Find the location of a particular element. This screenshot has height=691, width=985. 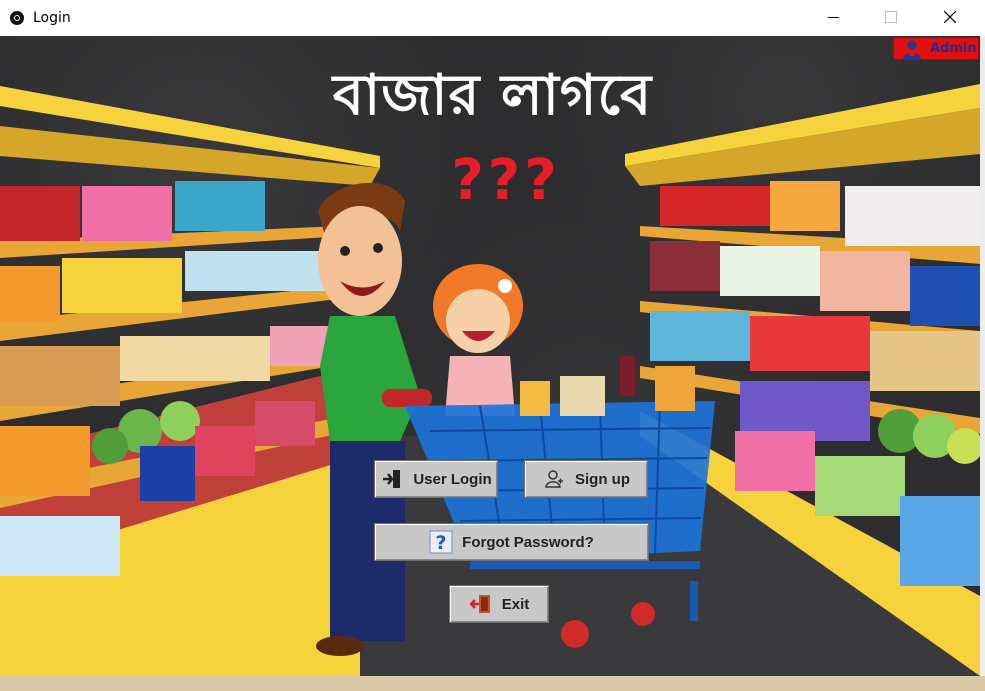

exit-button: Exit is located at coordinates (499, 604).